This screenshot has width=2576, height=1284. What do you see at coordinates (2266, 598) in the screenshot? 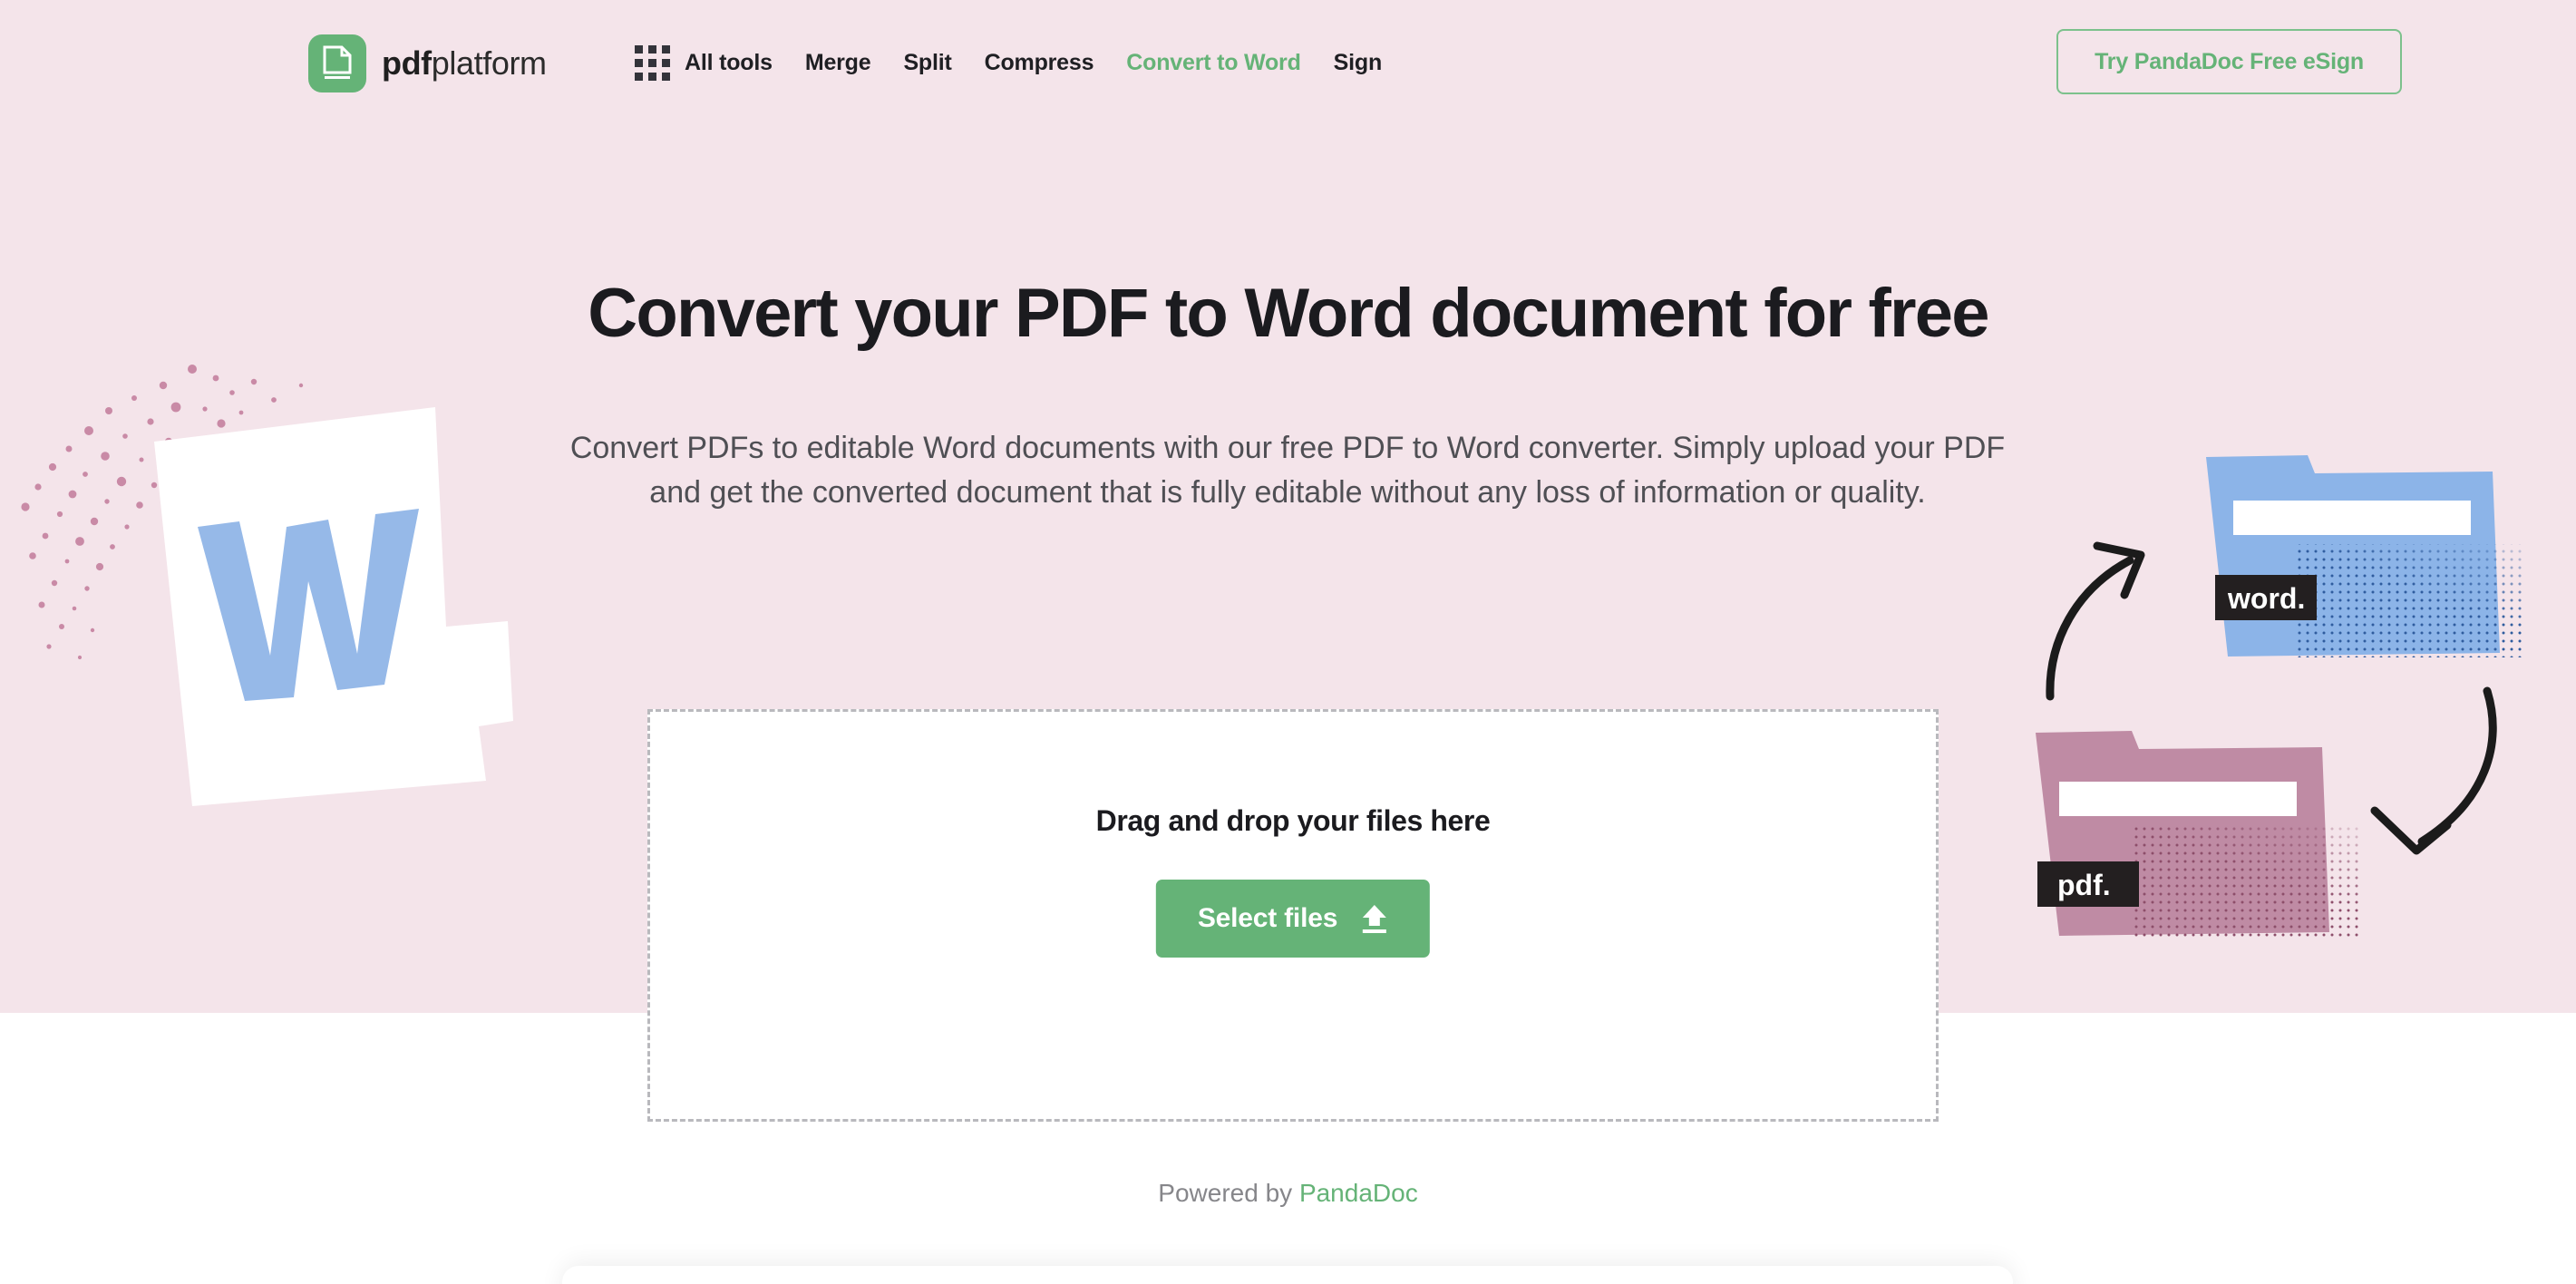
I see `tag-word-label: word.` at bounding box center [2266, 598].